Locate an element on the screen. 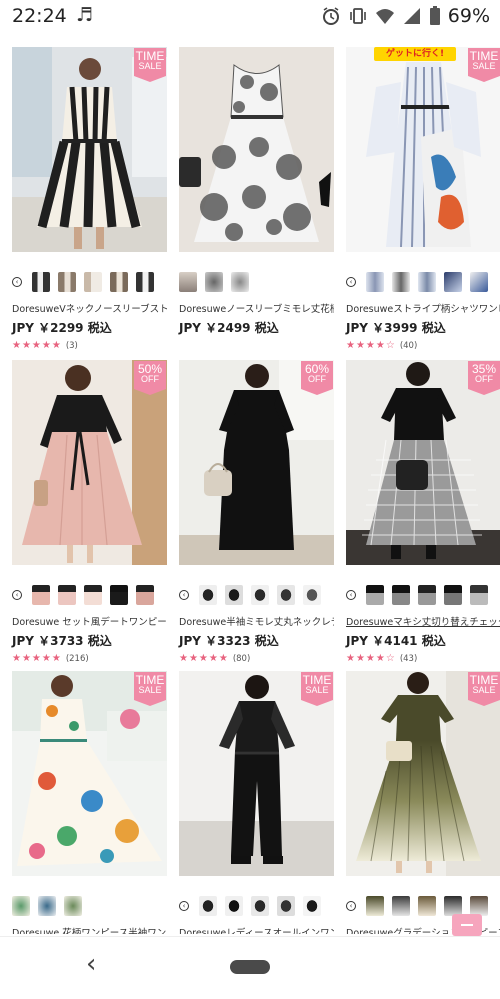 The width and height of the screenshot is (500, 999). product-title: Doresuweマキシ丈切り替えチェック柄ワ is located at coordinates (423, 621).